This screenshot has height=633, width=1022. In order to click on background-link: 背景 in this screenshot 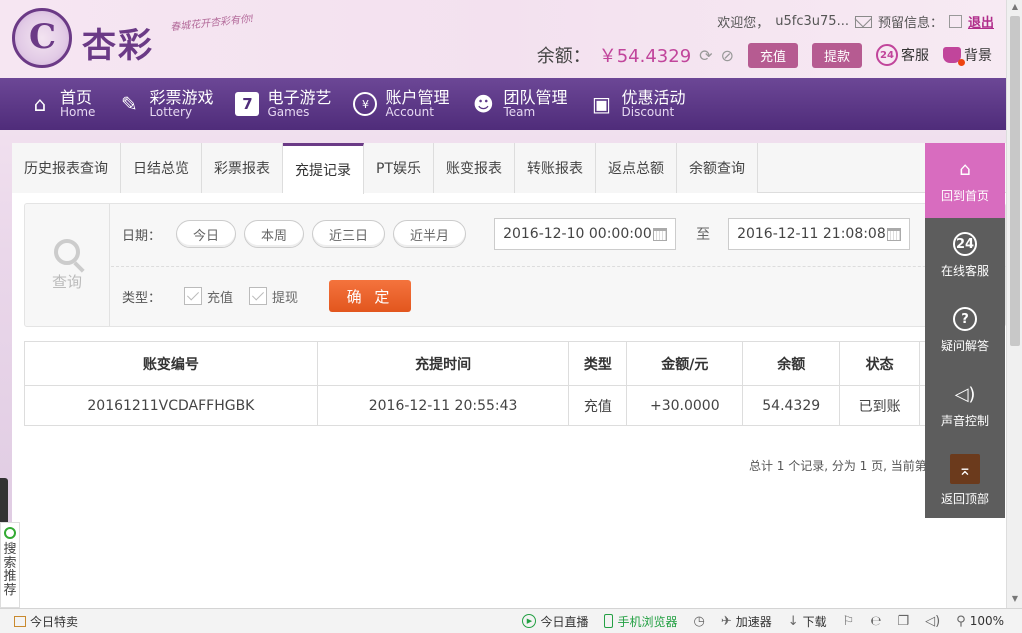, I will do `click(967, 55)`.